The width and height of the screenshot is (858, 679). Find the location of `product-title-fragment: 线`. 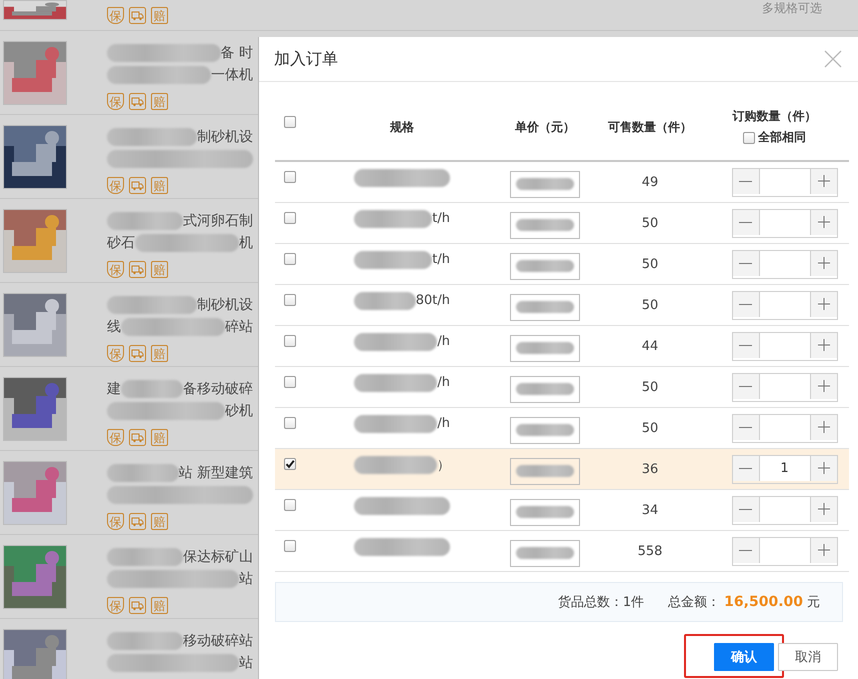

product-title-fragment: 线 is located at coordinates (114, 327).